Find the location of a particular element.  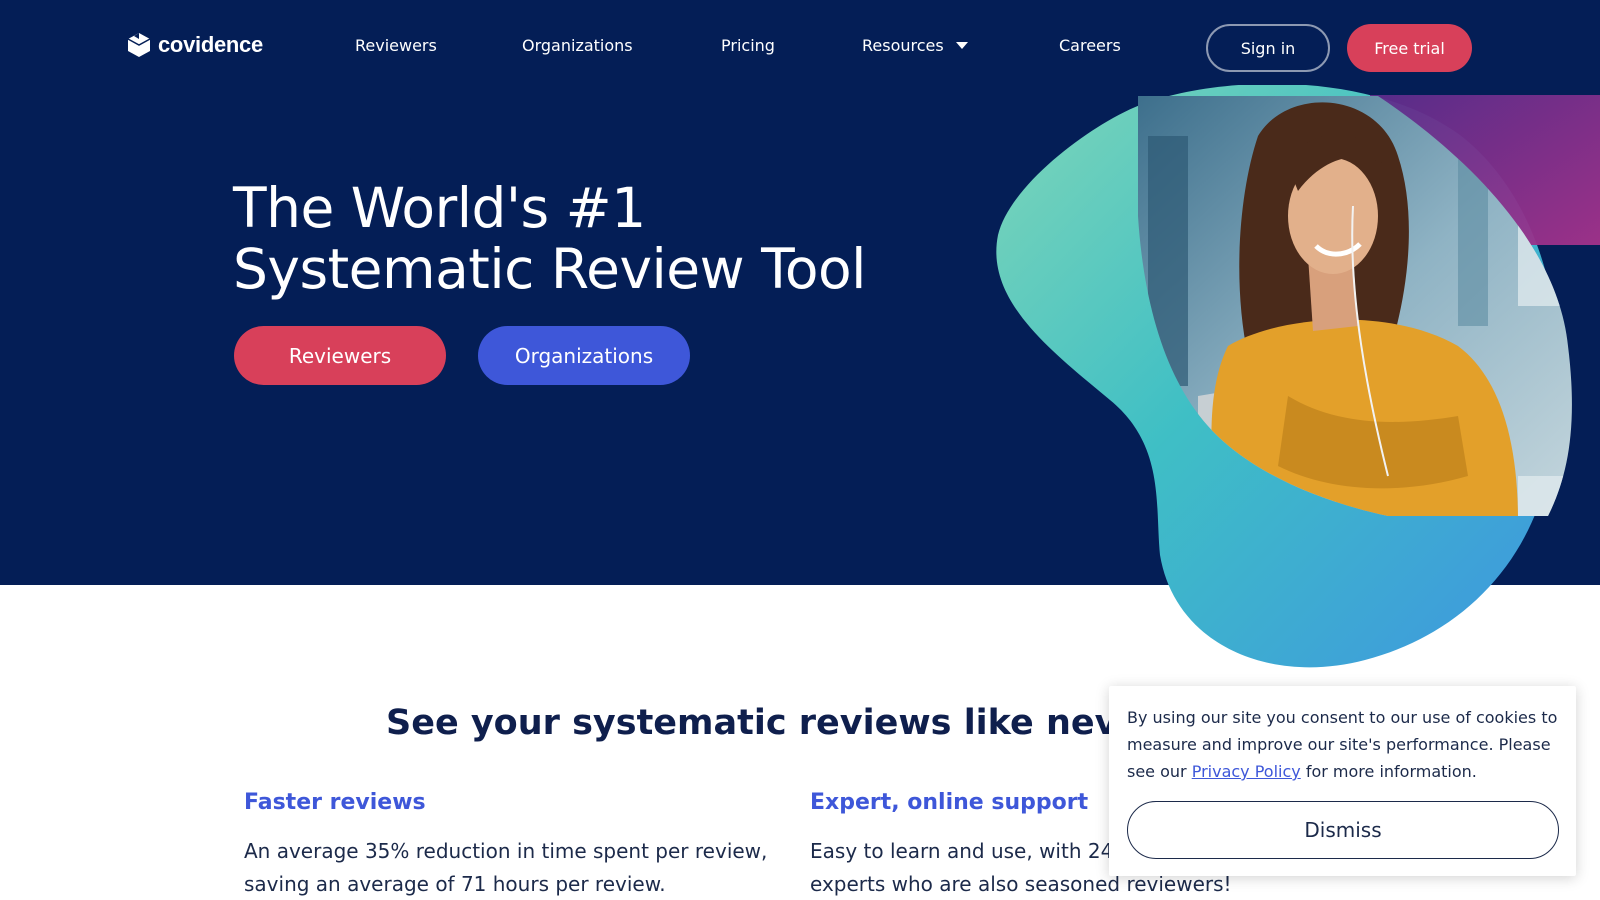

hero-reviewers-button: Reviewers is located at coordinates (340, 355).